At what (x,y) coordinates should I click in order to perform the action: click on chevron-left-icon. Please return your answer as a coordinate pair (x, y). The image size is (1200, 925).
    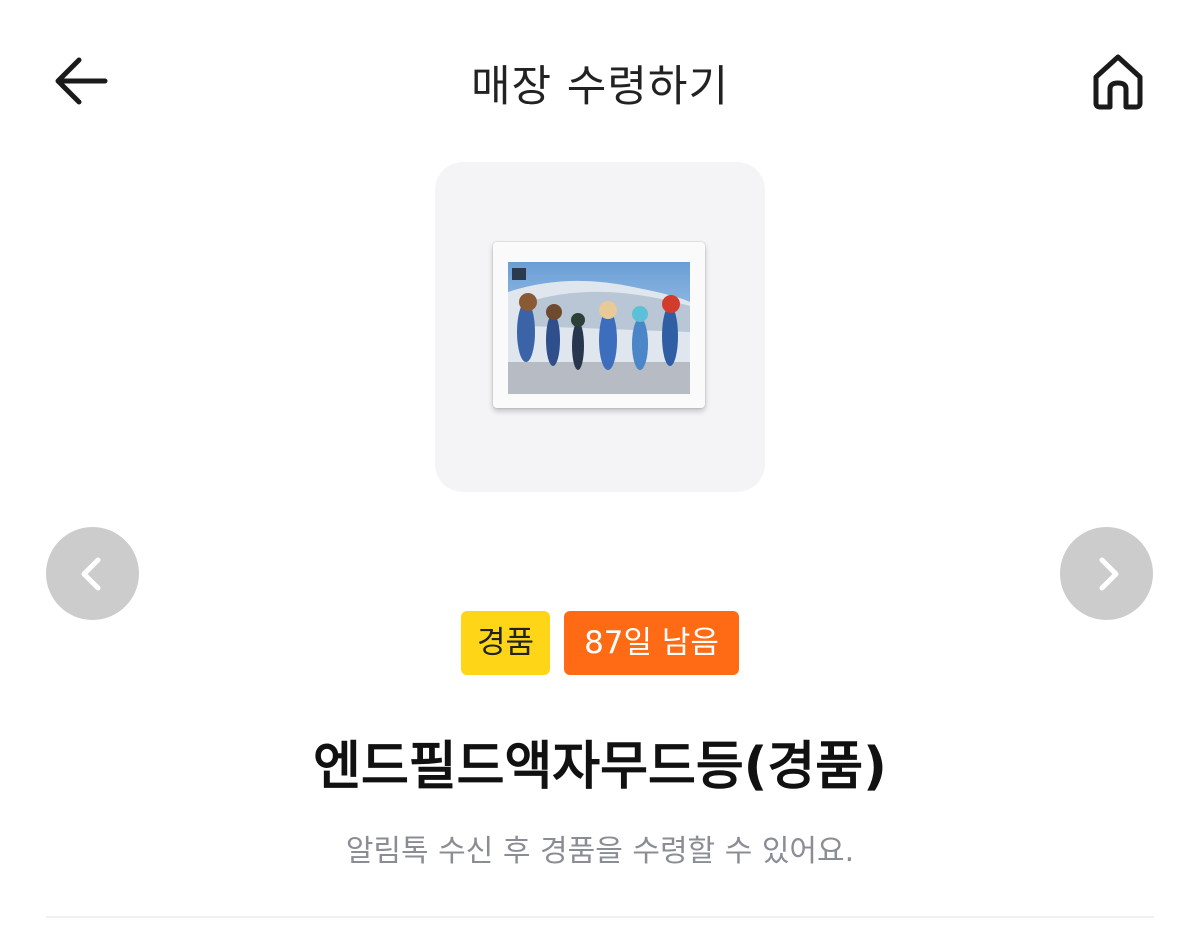
    Looking at the image, I should click on (90, 573).